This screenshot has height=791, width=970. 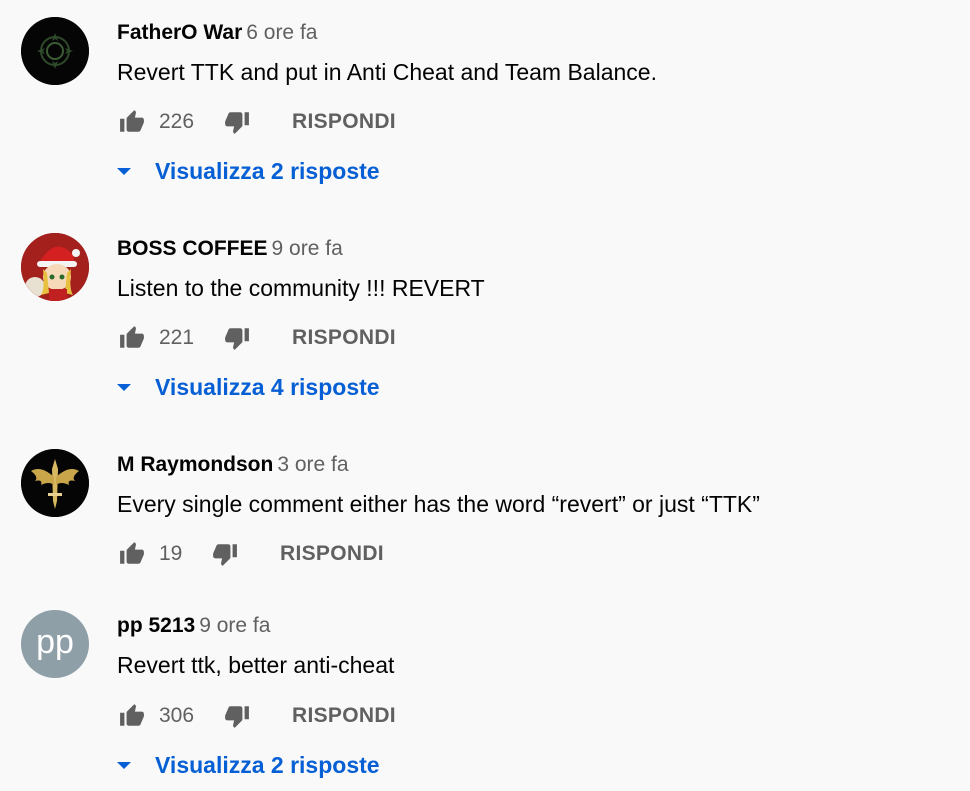 I want to click on comment-text: Revert ttk, better anti-cheat, so click(x=256, y=665).